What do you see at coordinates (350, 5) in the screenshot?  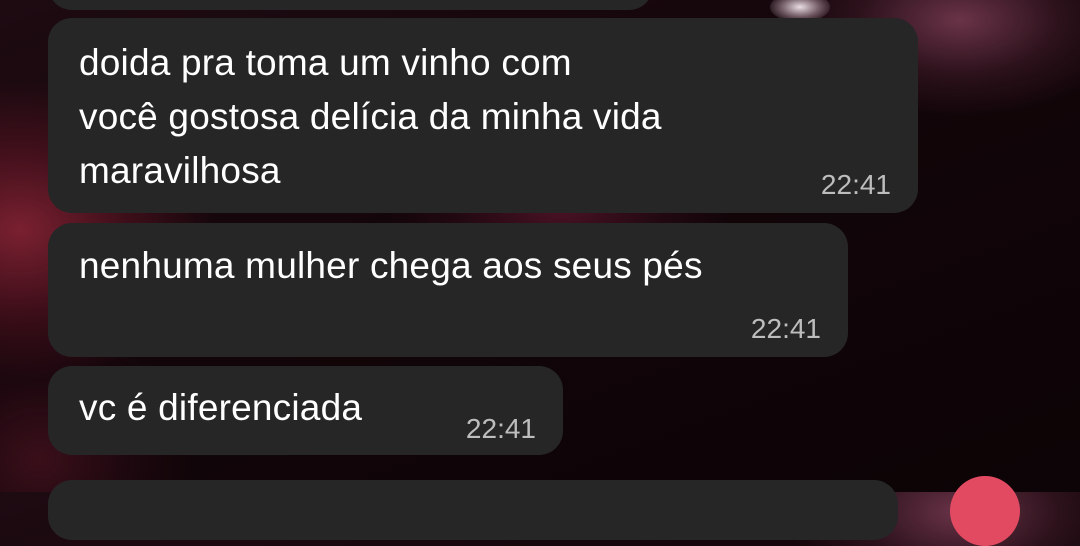 I see `message-bubble-previous` at bounding box center [350, 5].